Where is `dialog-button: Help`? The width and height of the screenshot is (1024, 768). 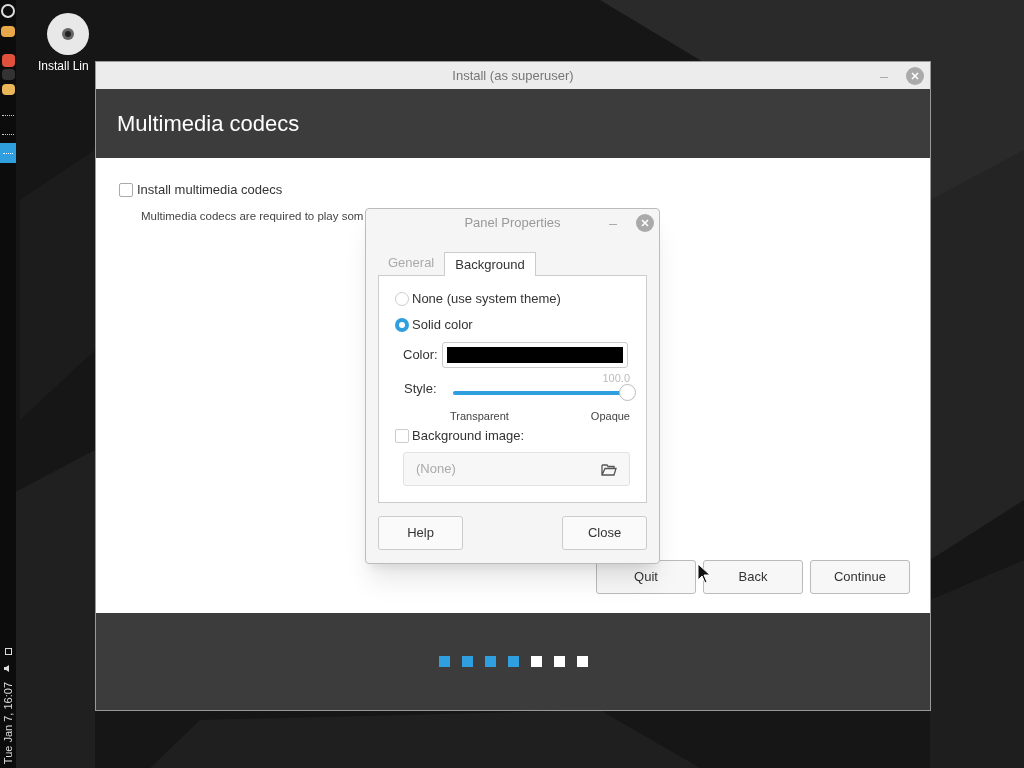
dialog-button: Help is located at coordinates (420, 533).